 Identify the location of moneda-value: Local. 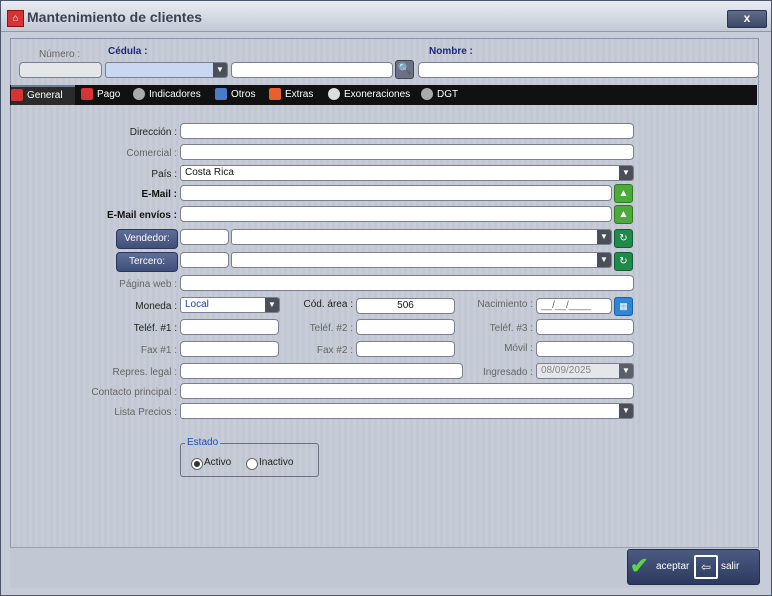
(197, 304).